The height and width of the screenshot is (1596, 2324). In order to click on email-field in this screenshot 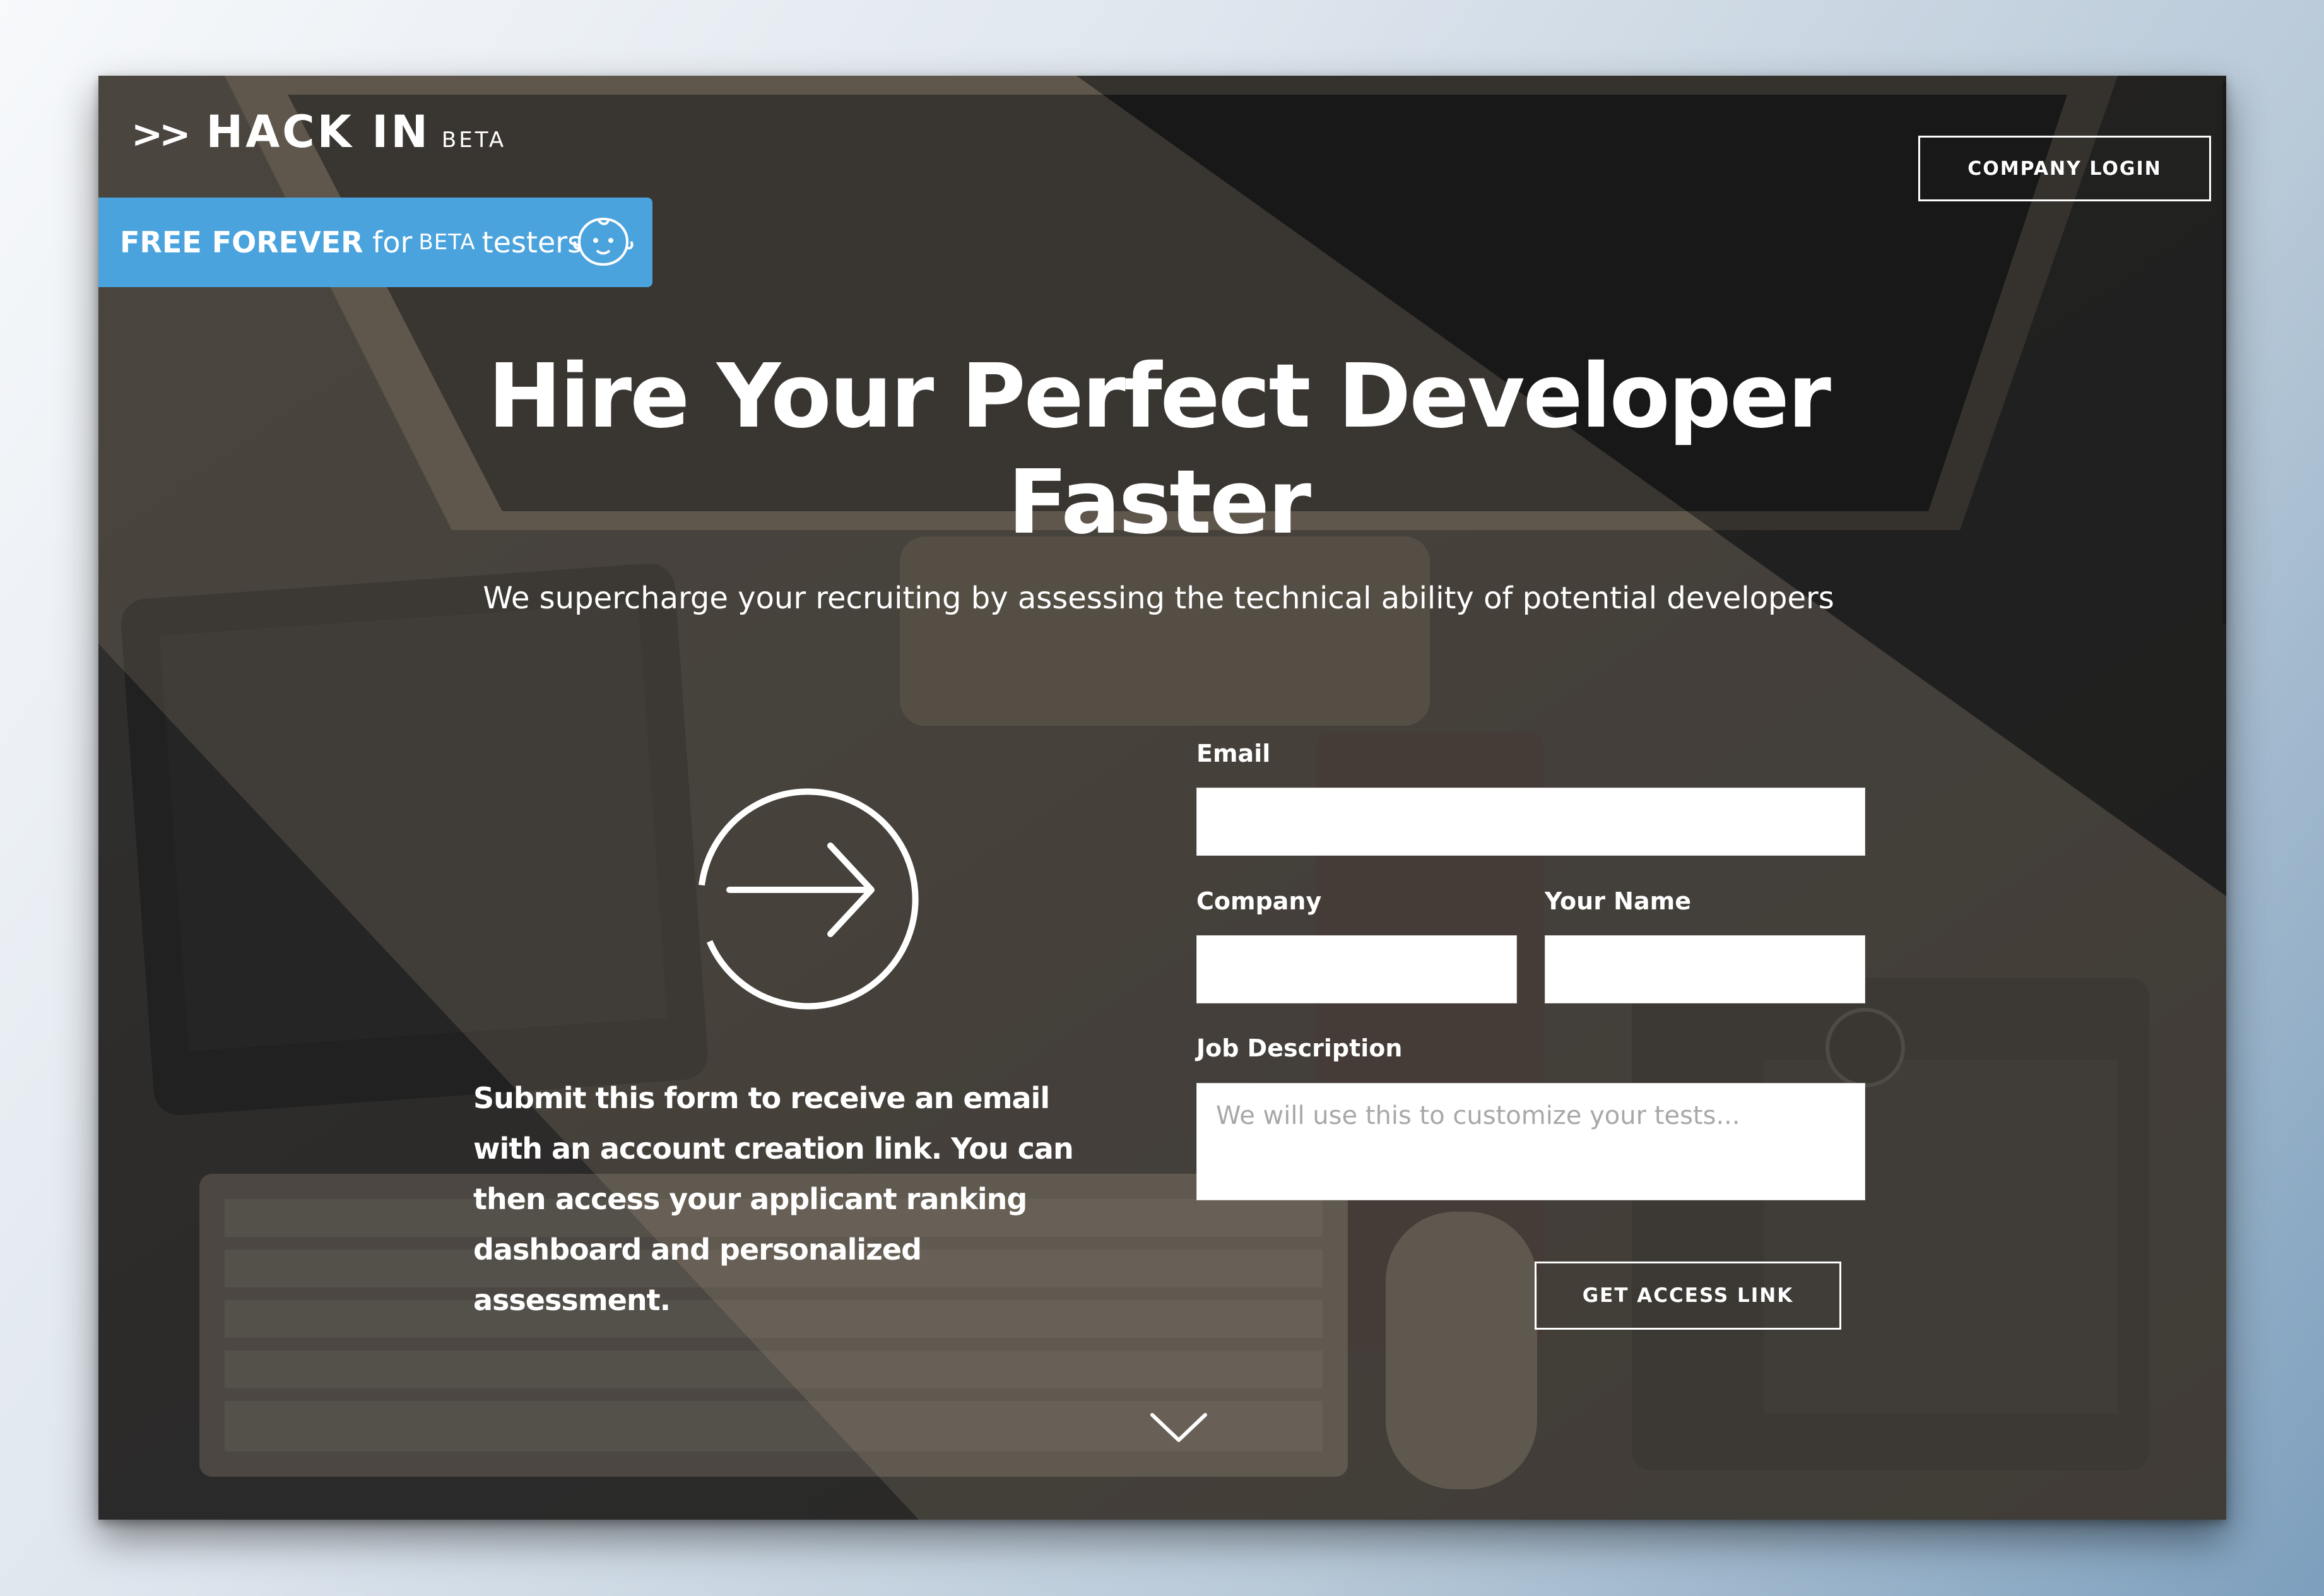, I will do `click(1531, 822)`.